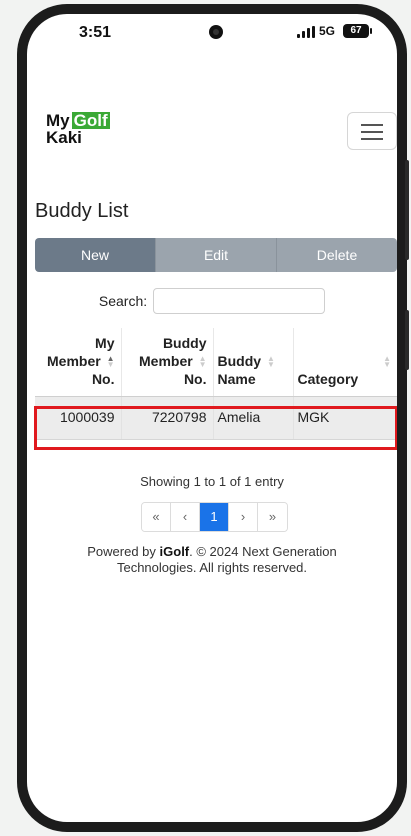 This screenshot has height=836, width=411. What do you see at coordinates (407, 210) in the screenshot?
I see `volume-button` at bounding box center [407, 210].